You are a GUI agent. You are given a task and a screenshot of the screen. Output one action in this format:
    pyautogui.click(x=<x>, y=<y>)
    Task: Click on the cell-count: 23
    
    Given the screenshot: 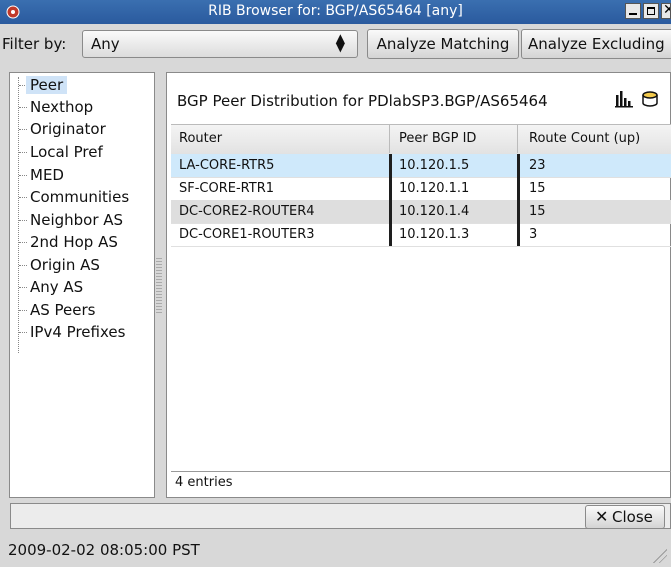 What is the action you would take?
    pyautogui.click(x=537, y=165)
    